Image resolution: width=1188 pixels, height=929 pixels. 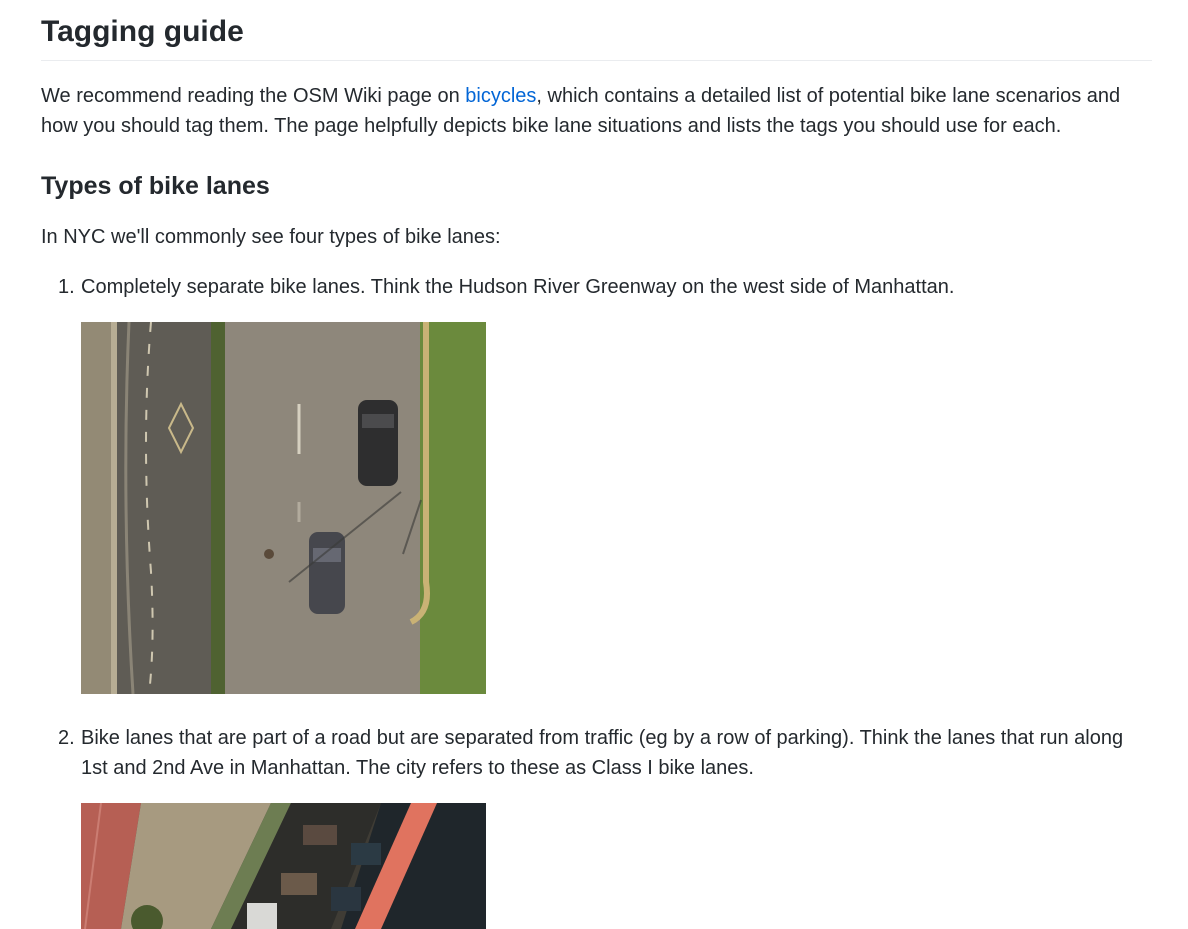 What do you see at coordinates (283, 866) in the screenshot?
I see `aerial-photo-protected-bike-lane` at bounding box center [283, 866].